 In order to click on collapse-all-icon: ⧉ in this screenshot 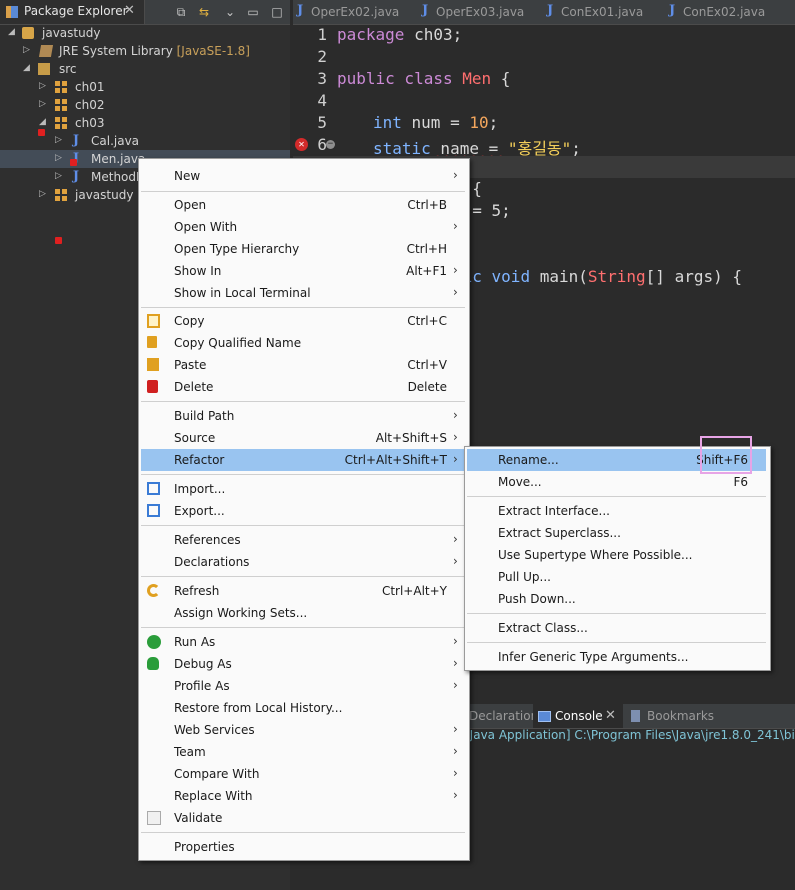, I will do `click(181, 12)`.